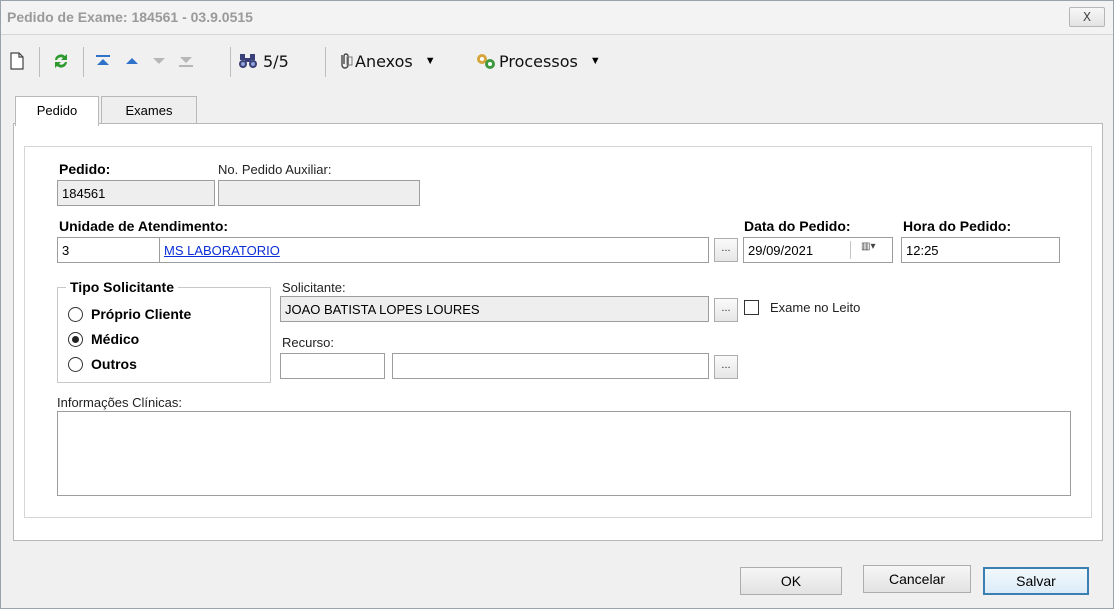  What do you see at coordinates (149, 110) in the screenshot?
I see `tab-exames: Exames` at bounding box center [149, 110].